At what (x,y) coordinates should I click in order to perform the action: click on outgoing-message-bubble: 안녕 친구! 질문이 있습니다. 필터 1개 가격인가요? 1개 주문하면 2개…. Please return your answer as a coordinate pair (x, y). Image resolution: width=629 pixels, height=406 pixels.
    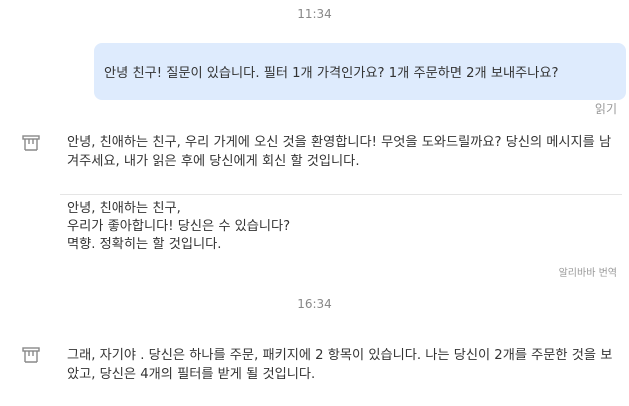
    Looking at the image, I should click on (360, 71).